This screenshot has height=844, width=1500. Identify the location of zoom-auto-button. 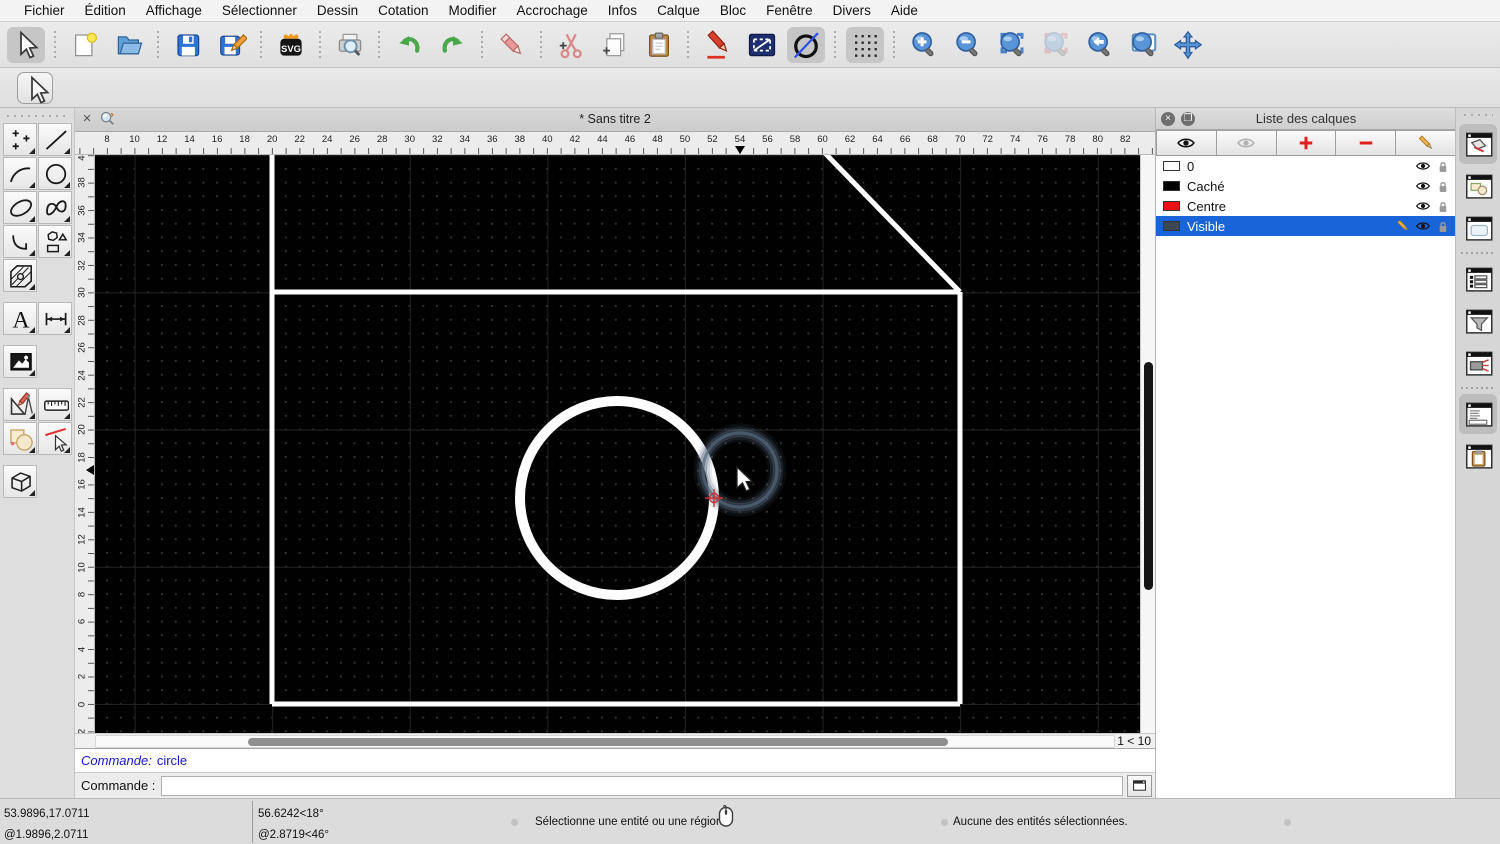
(1012, 45).